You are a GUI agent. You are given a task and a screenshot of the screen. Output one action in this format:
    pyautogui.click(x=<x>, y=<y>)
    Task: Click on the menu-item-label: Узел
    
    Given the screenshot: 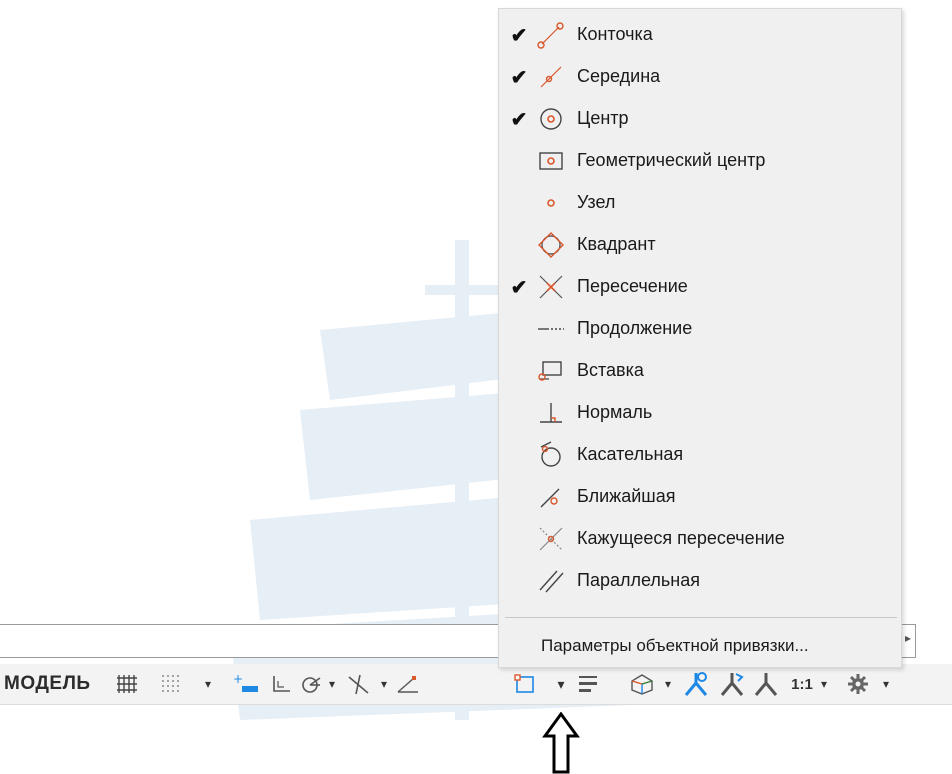 What is the action you would take?
    pyautogui.click(x=596, y=202)
    